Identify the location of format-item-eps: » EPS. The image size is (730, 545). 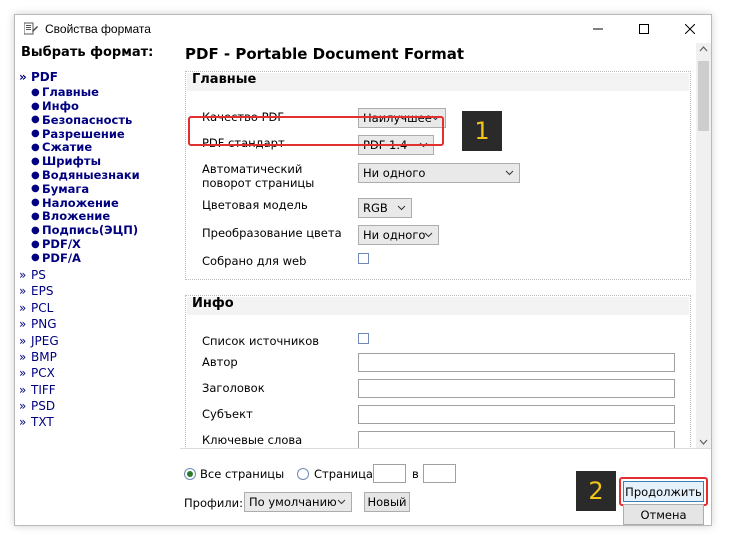
(79, 291).